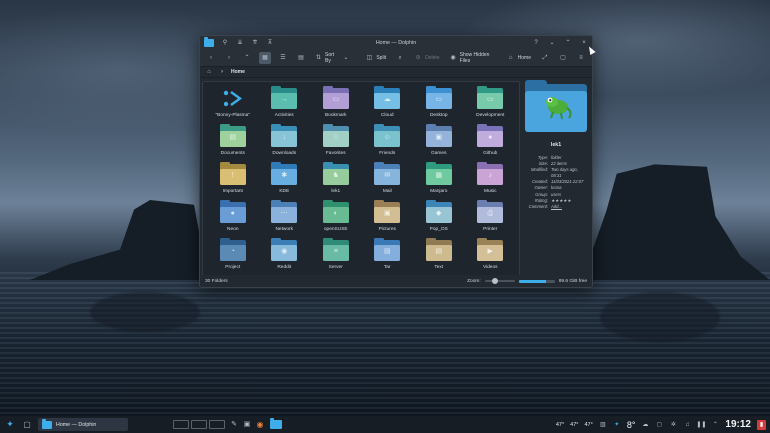  I want to click on task-dolphin: Home — Dolphin, so click(83, 424).